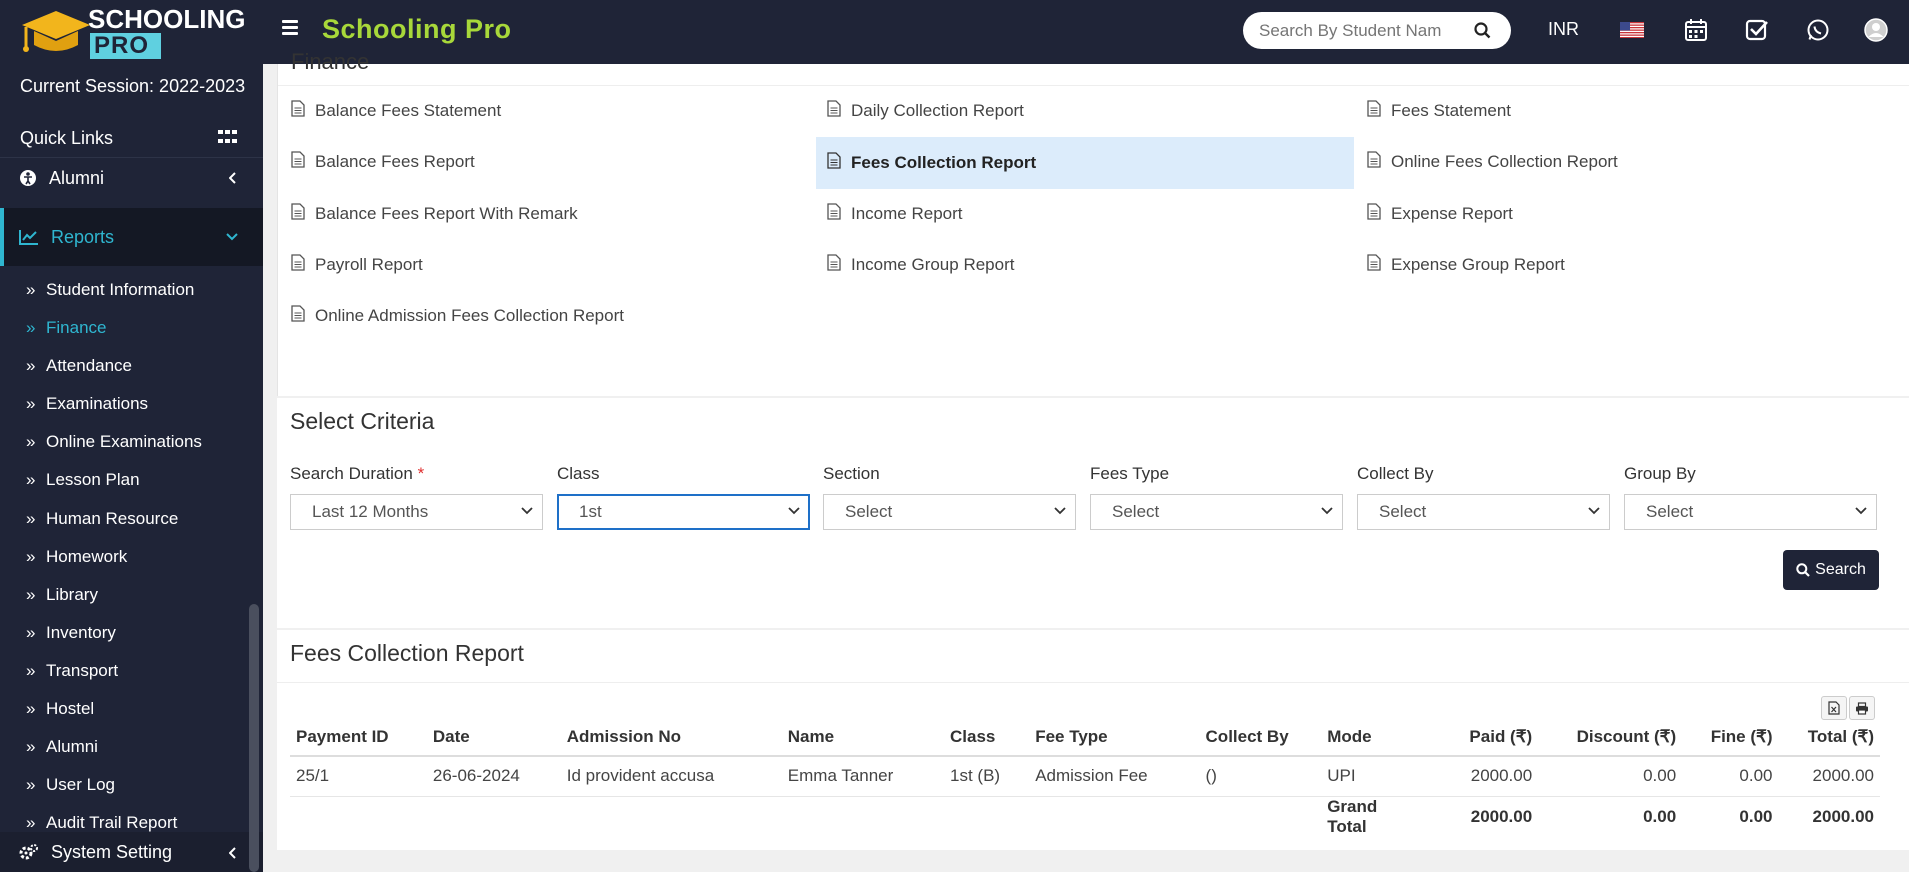 This screenshot has width=1909, height=872. Describe the element at coordinates (863, 737) in the screenshot. I see `col-name: Name` at that location.